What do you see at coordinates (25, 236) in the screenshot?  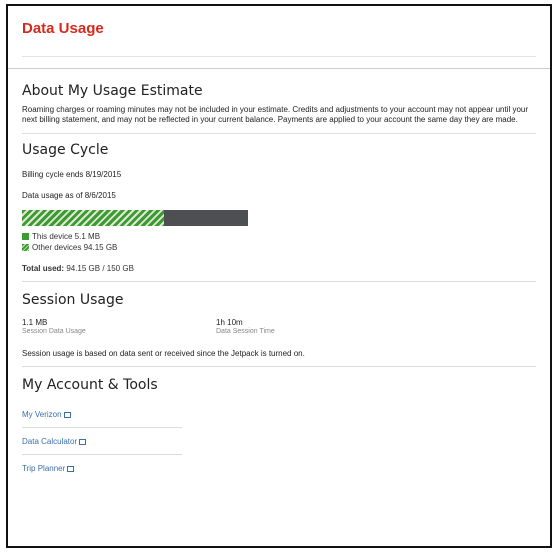 I see `this-device-swatch-icon` at bounding box center [25, 236].